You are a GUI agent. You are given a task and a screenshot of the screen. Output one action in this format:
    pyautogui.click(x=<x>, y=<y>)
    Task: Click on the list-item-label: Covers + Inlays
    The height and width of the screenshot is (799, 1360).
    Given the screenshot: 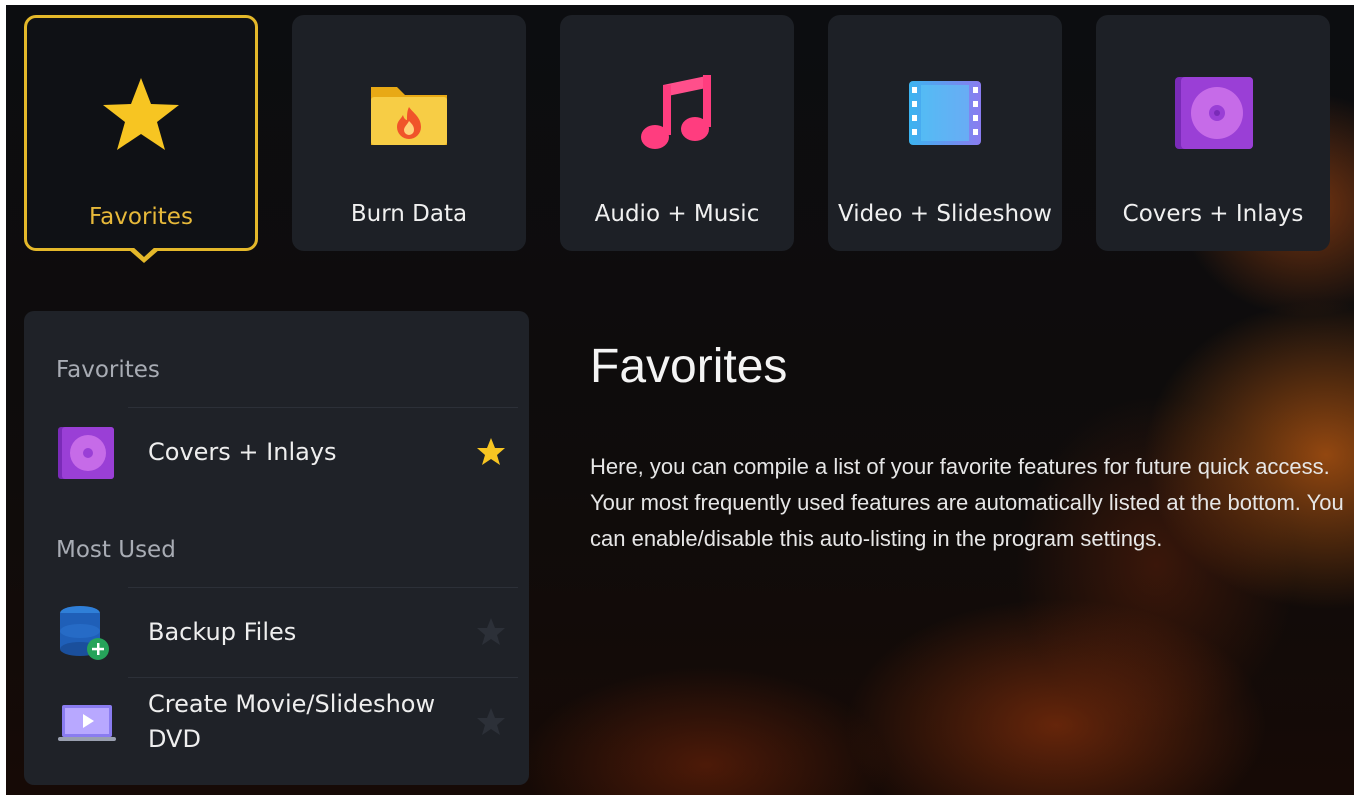 What is the action you would take?
    pyautogui.click(x=242, y=451)
    